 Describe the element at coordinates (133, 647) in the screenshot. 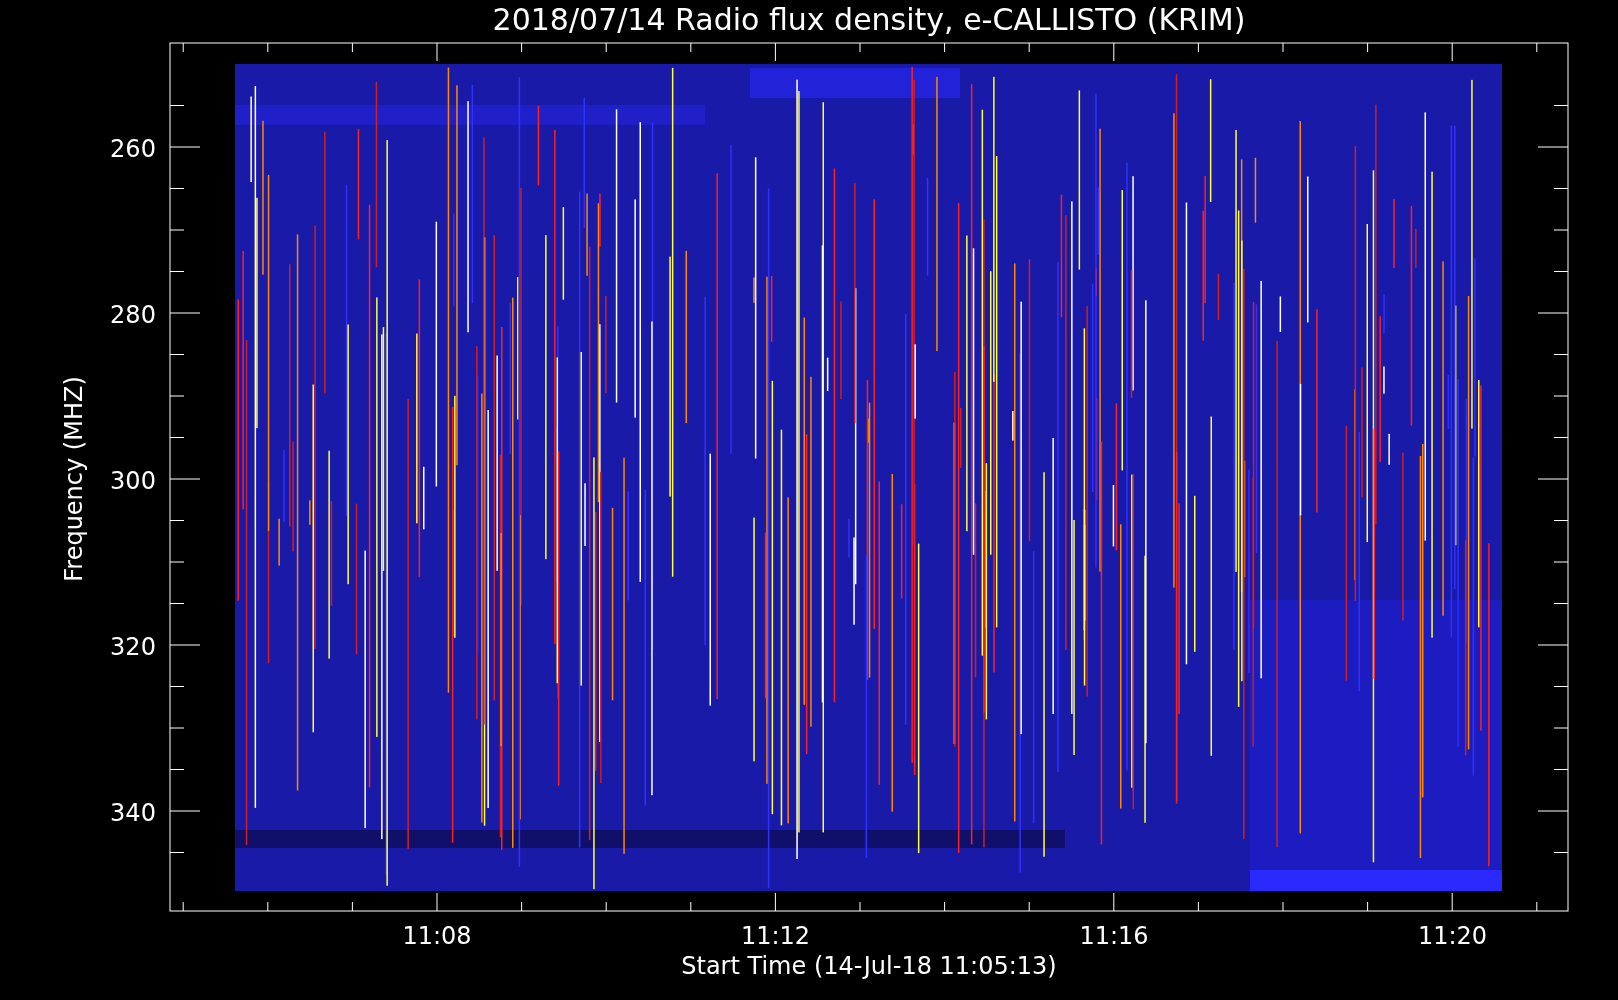

I see `axis-tick-label: 320` at that location.